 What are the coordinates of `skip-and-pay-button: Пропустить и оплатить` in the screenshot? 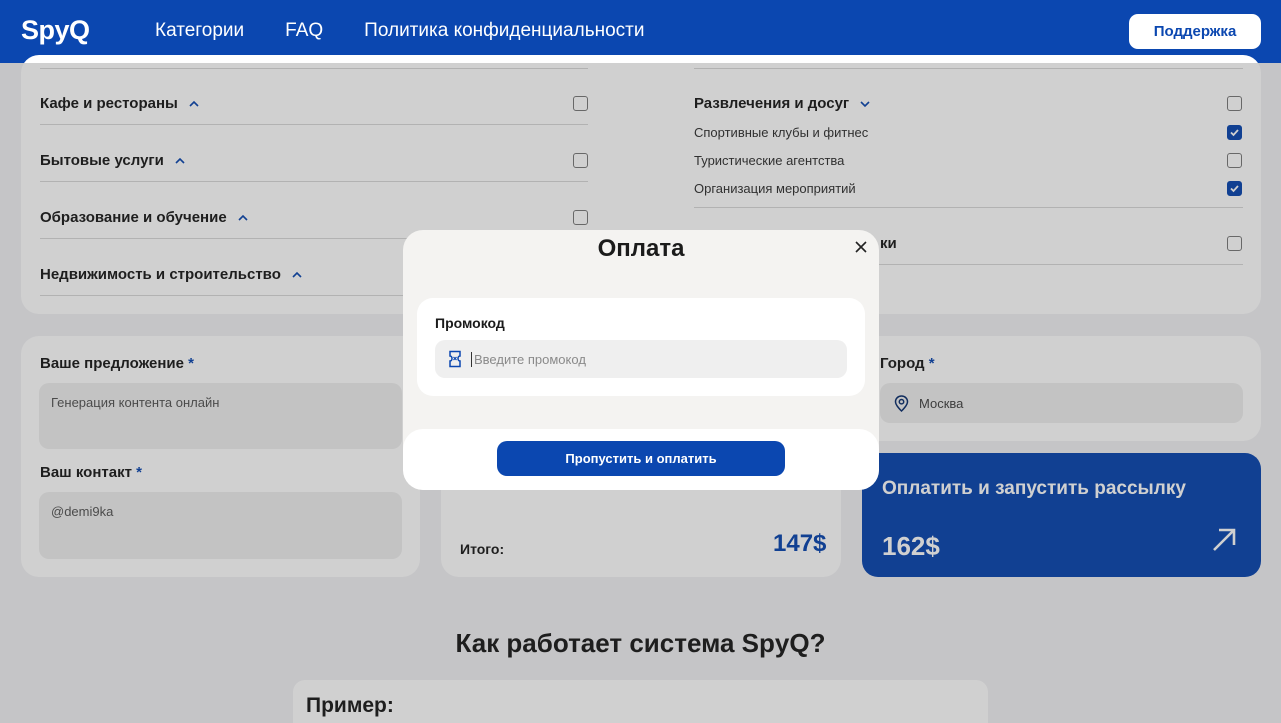 It's located at (641, 458).